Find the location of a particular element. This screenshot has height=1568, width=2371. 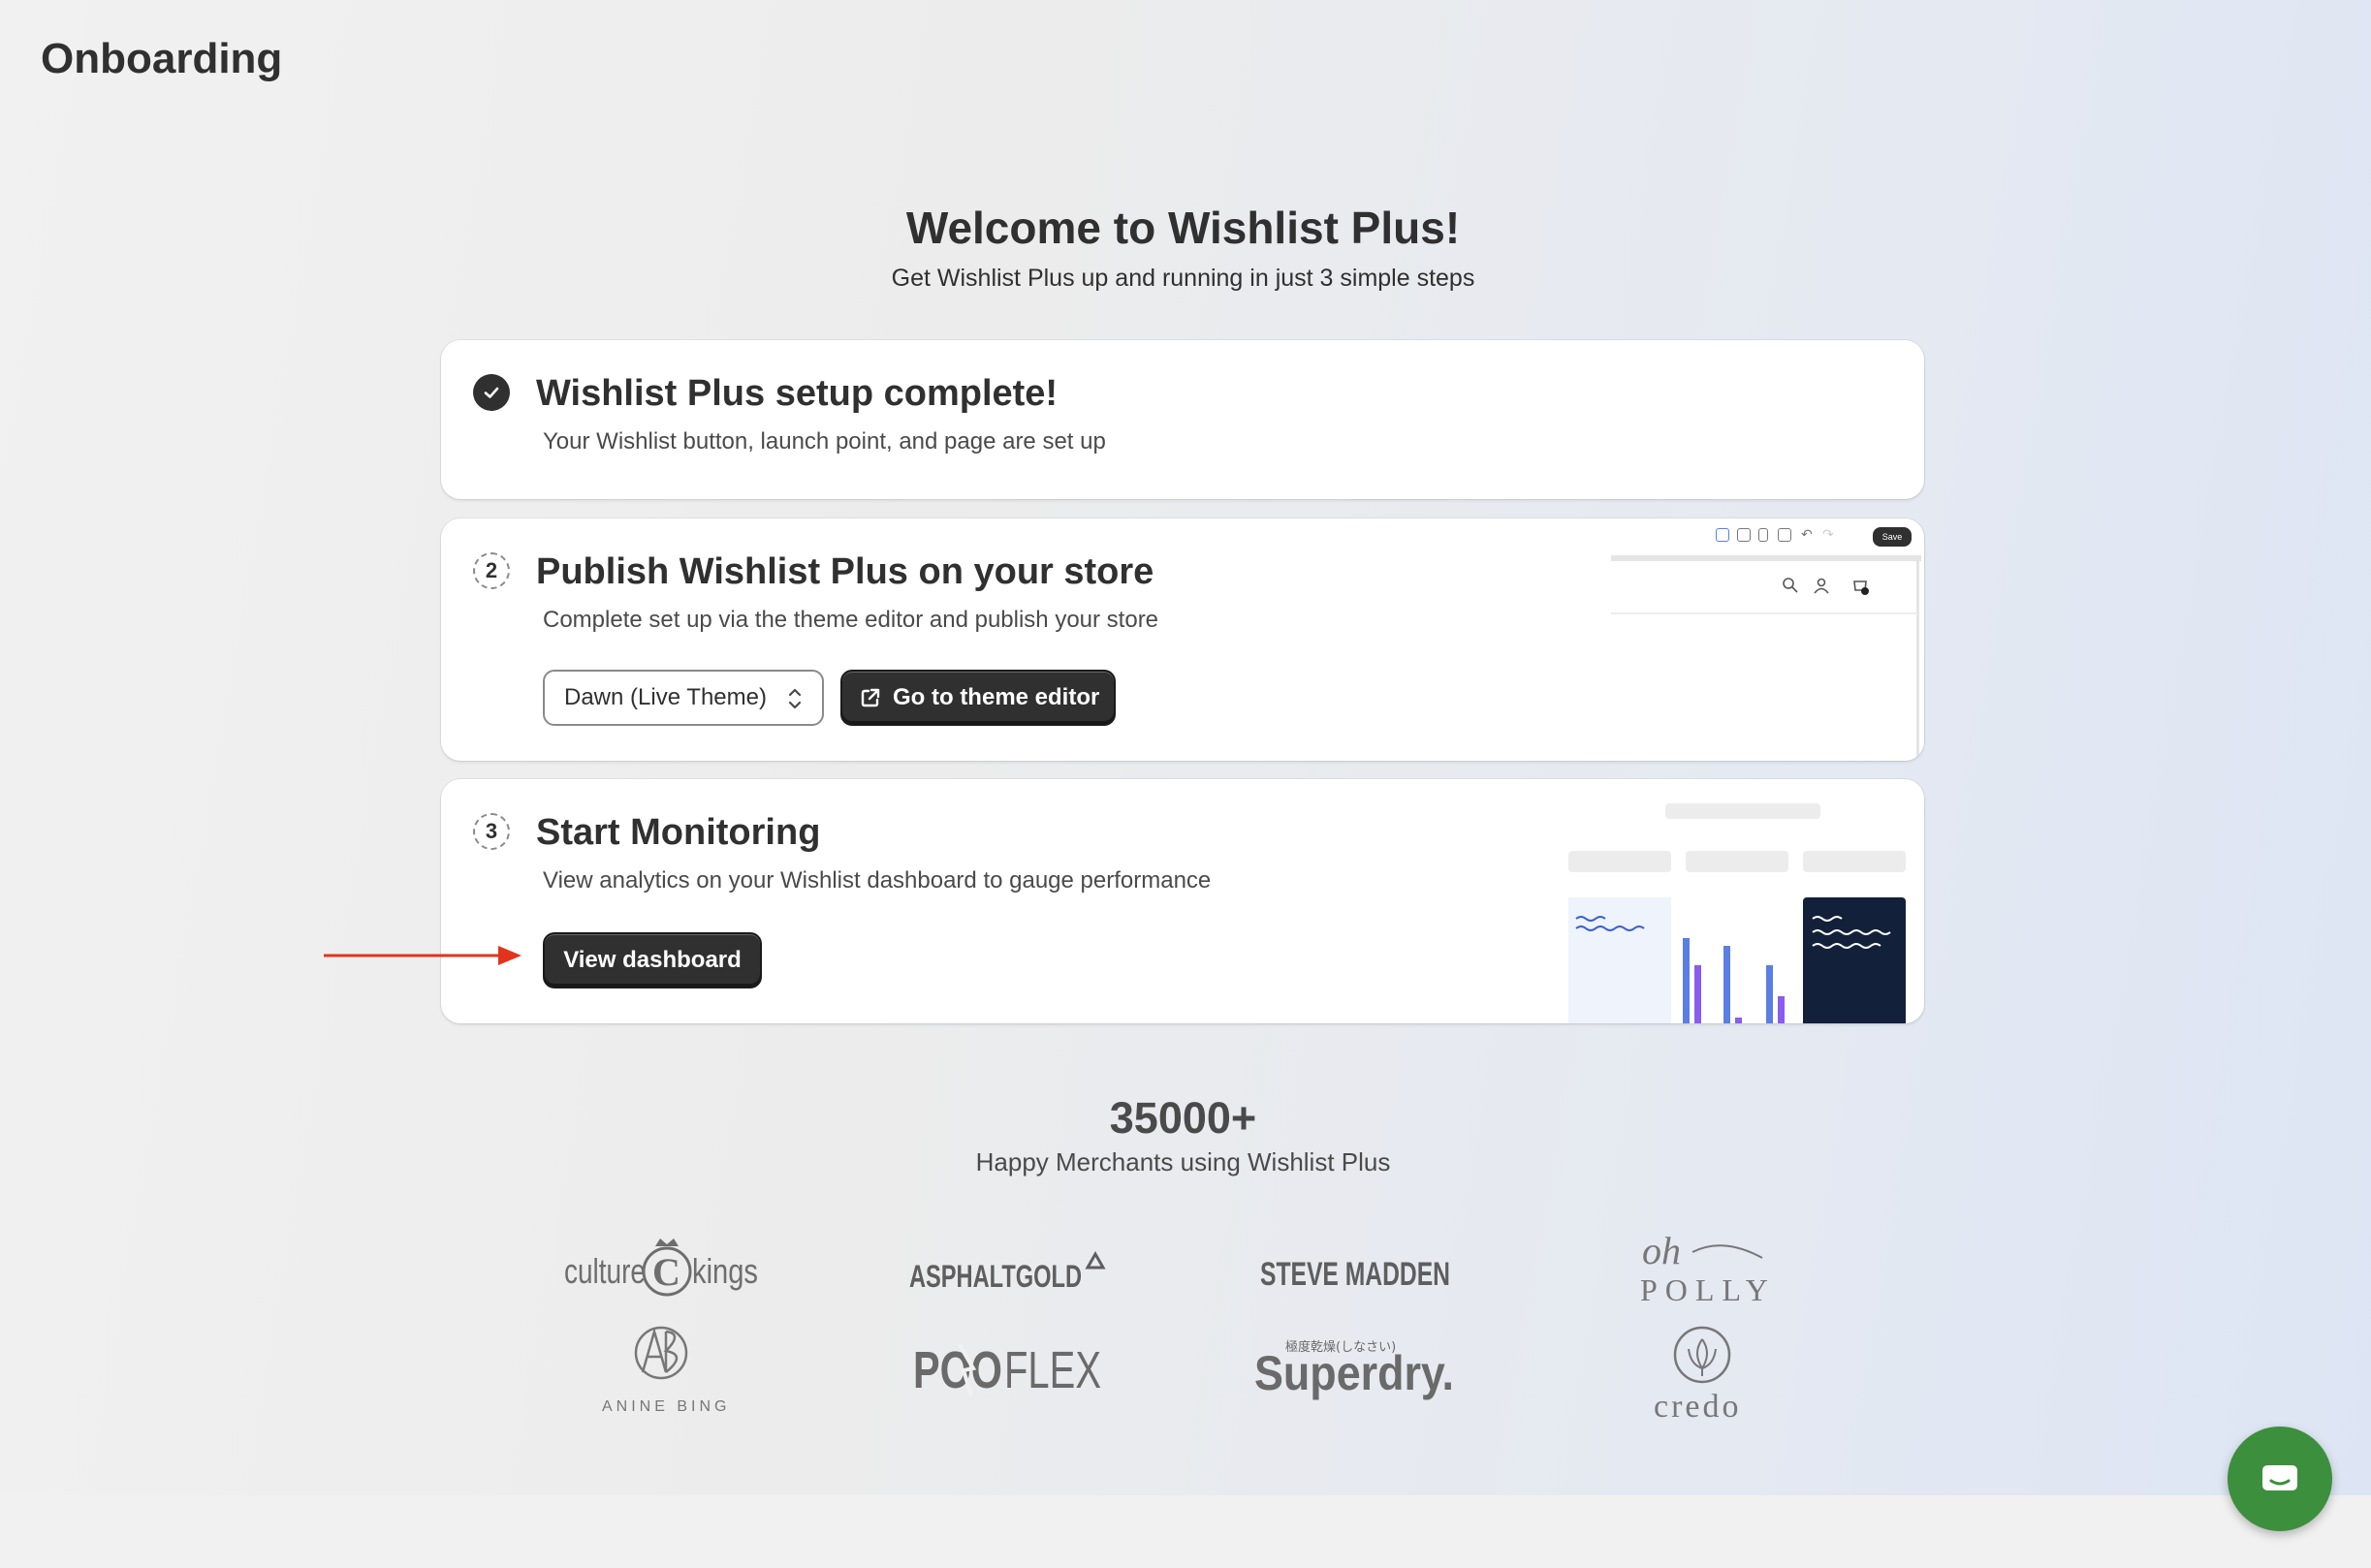

undo-icon: ↶ is located at coordinates (1807, 534).